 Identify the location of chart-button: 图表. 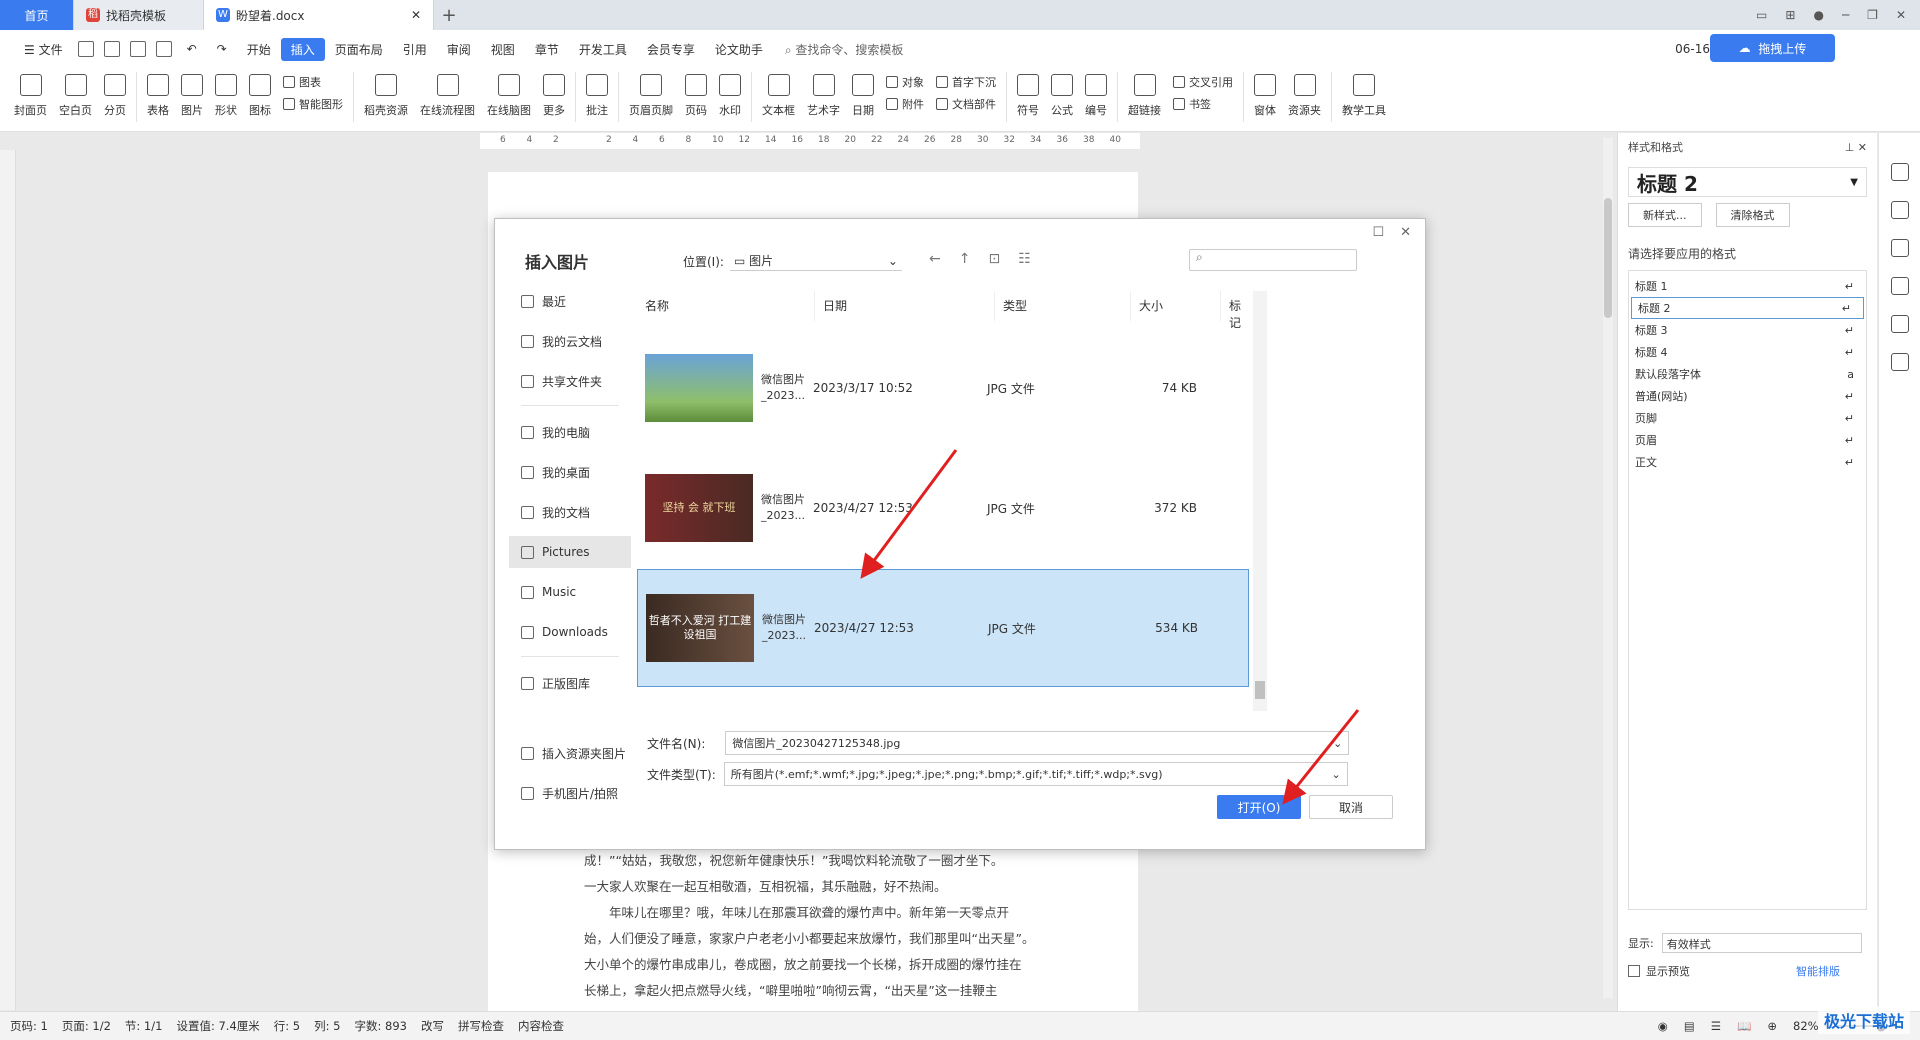
(313, 82).